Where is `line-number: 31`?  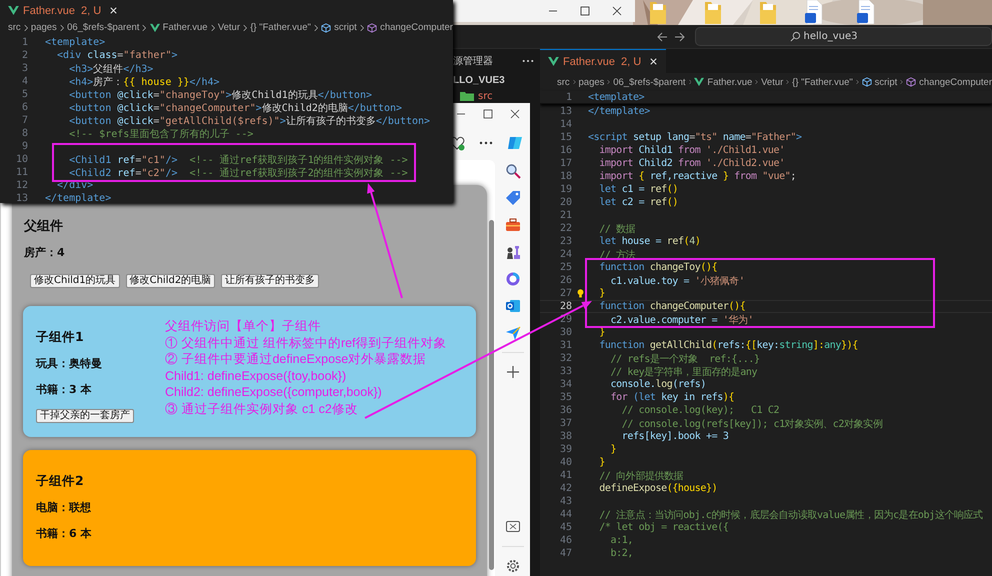
line-number: 31 is located at coordinates (565, 345).